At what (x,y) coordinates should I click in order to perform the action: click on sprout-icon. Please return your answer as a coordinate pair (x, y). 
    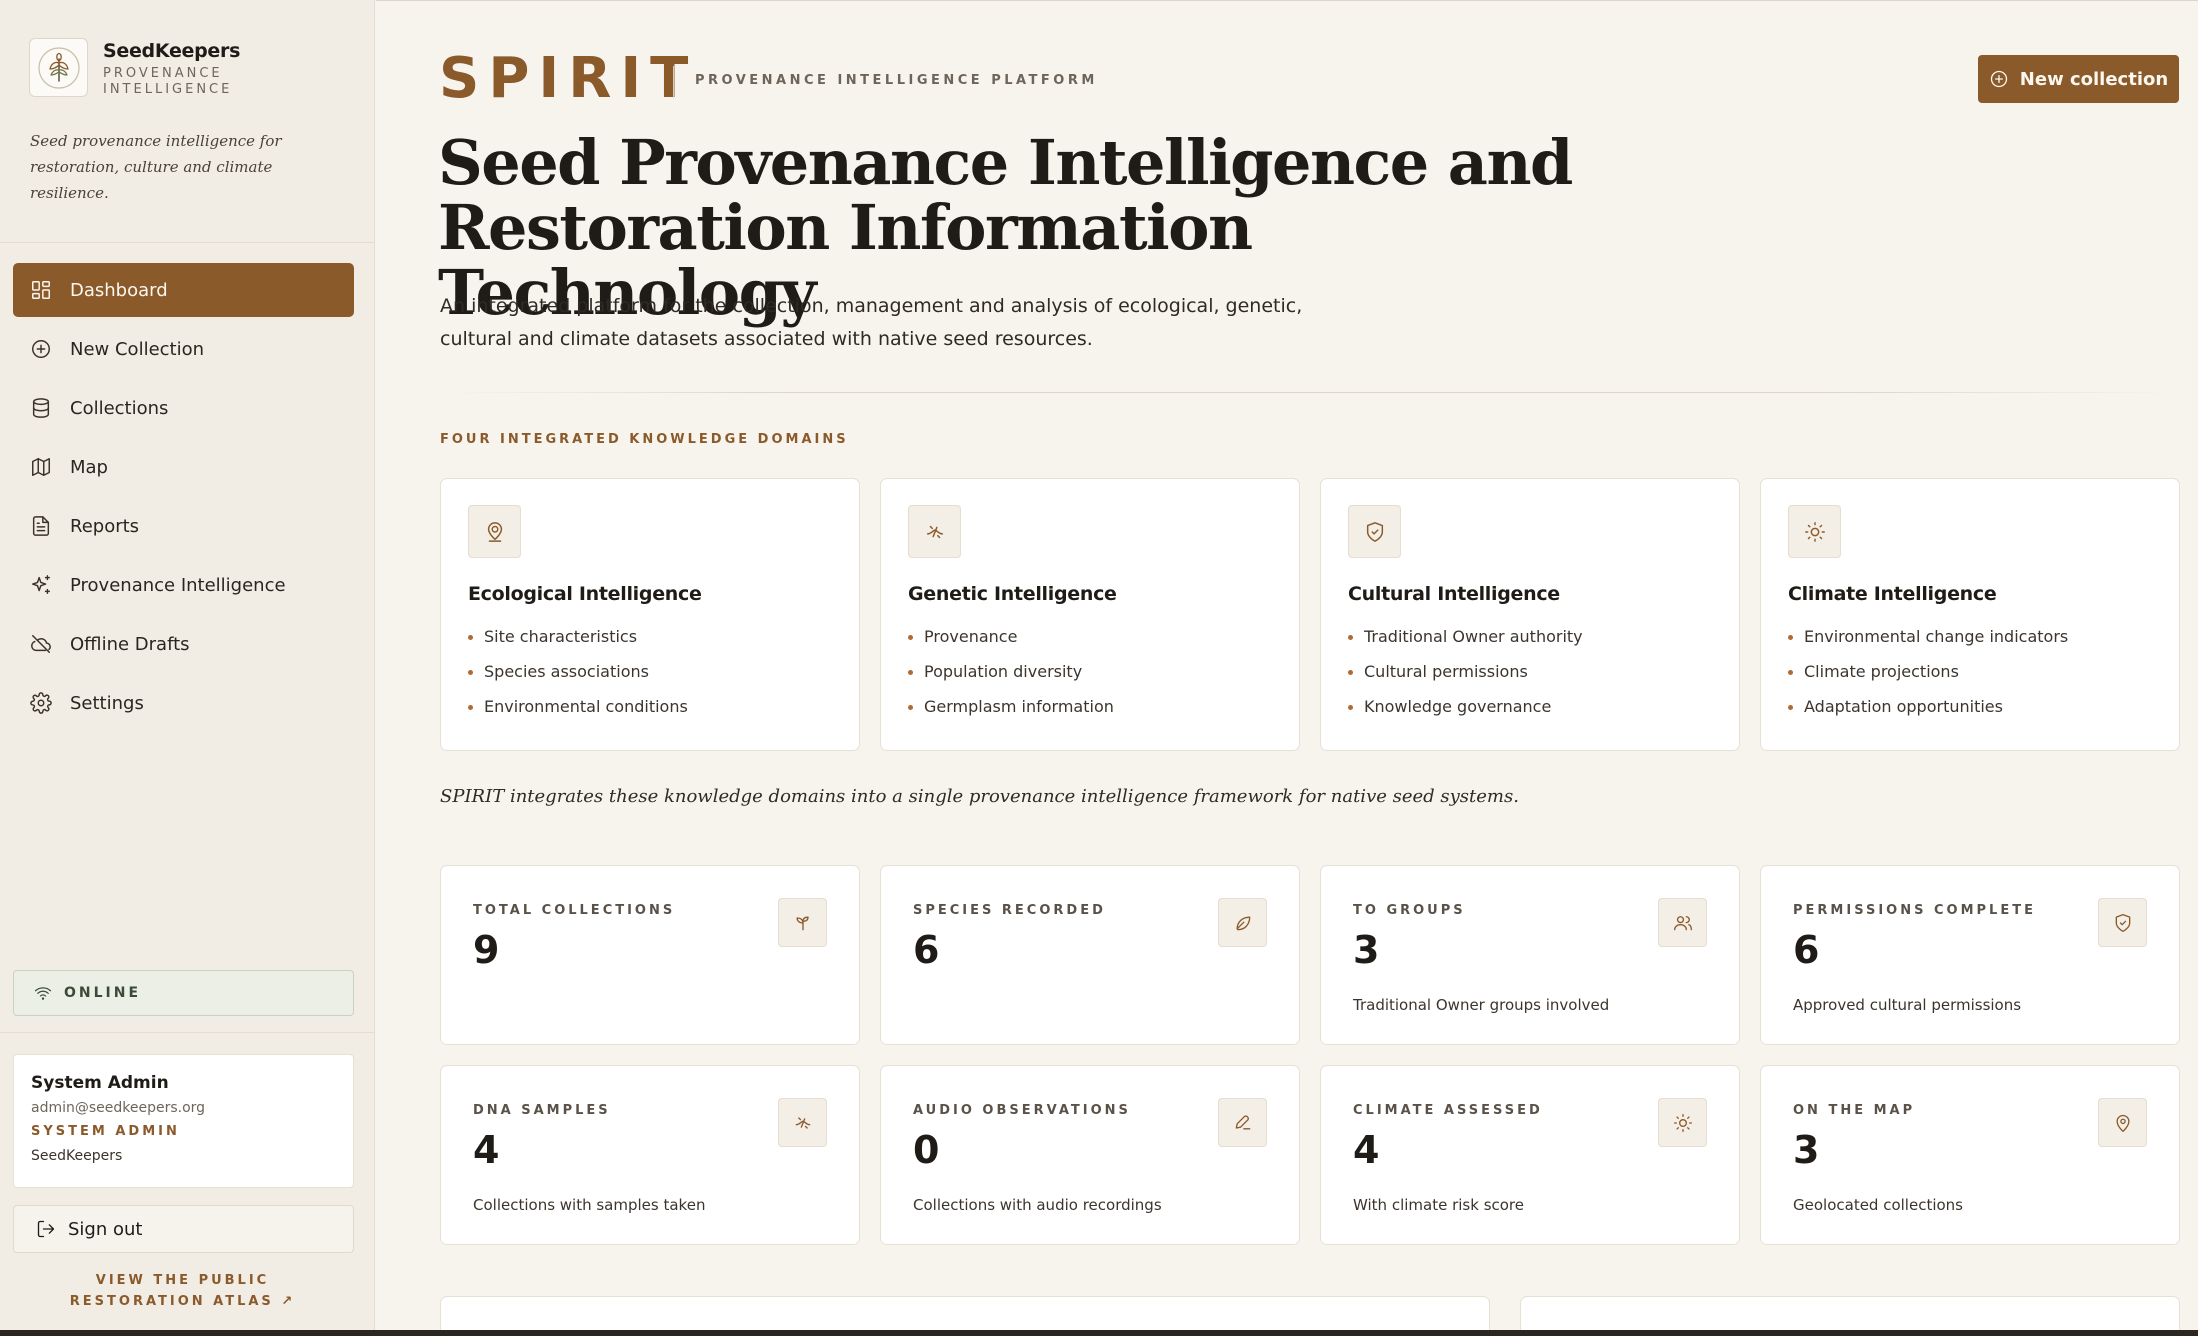
    Looking at the image, I should click on (802, 922).